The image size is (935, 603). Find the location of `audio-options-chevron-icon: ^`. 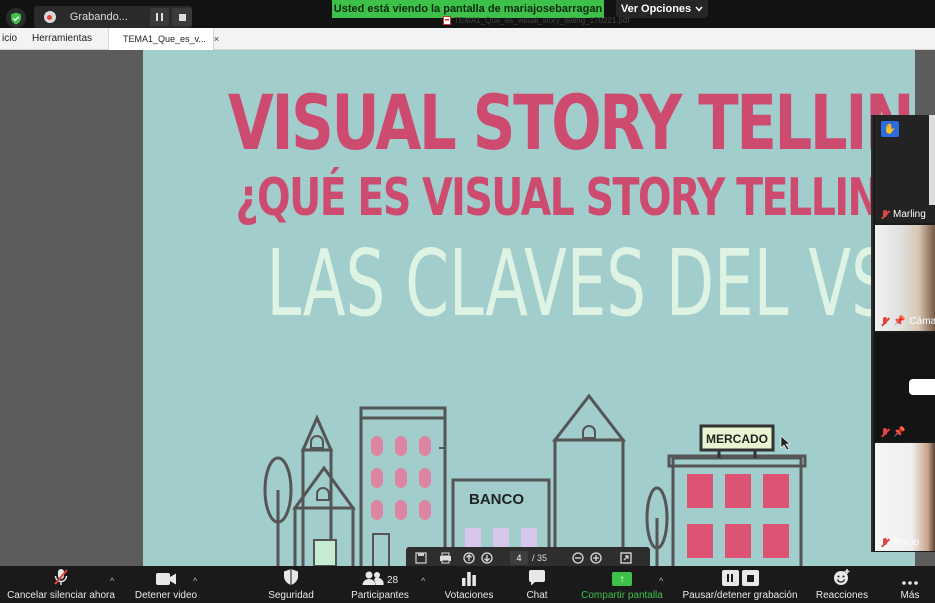

audio-options-chevron-icon: ^ is located at coordinates (112, 581).